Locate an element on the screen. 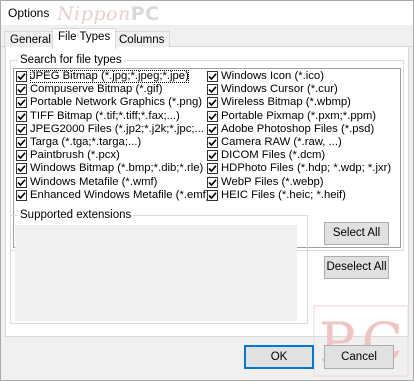 This screenshot has width=414, height=381. file-type-item: Windows Metafile (*.wmf) is located at coordinates (112, 182).